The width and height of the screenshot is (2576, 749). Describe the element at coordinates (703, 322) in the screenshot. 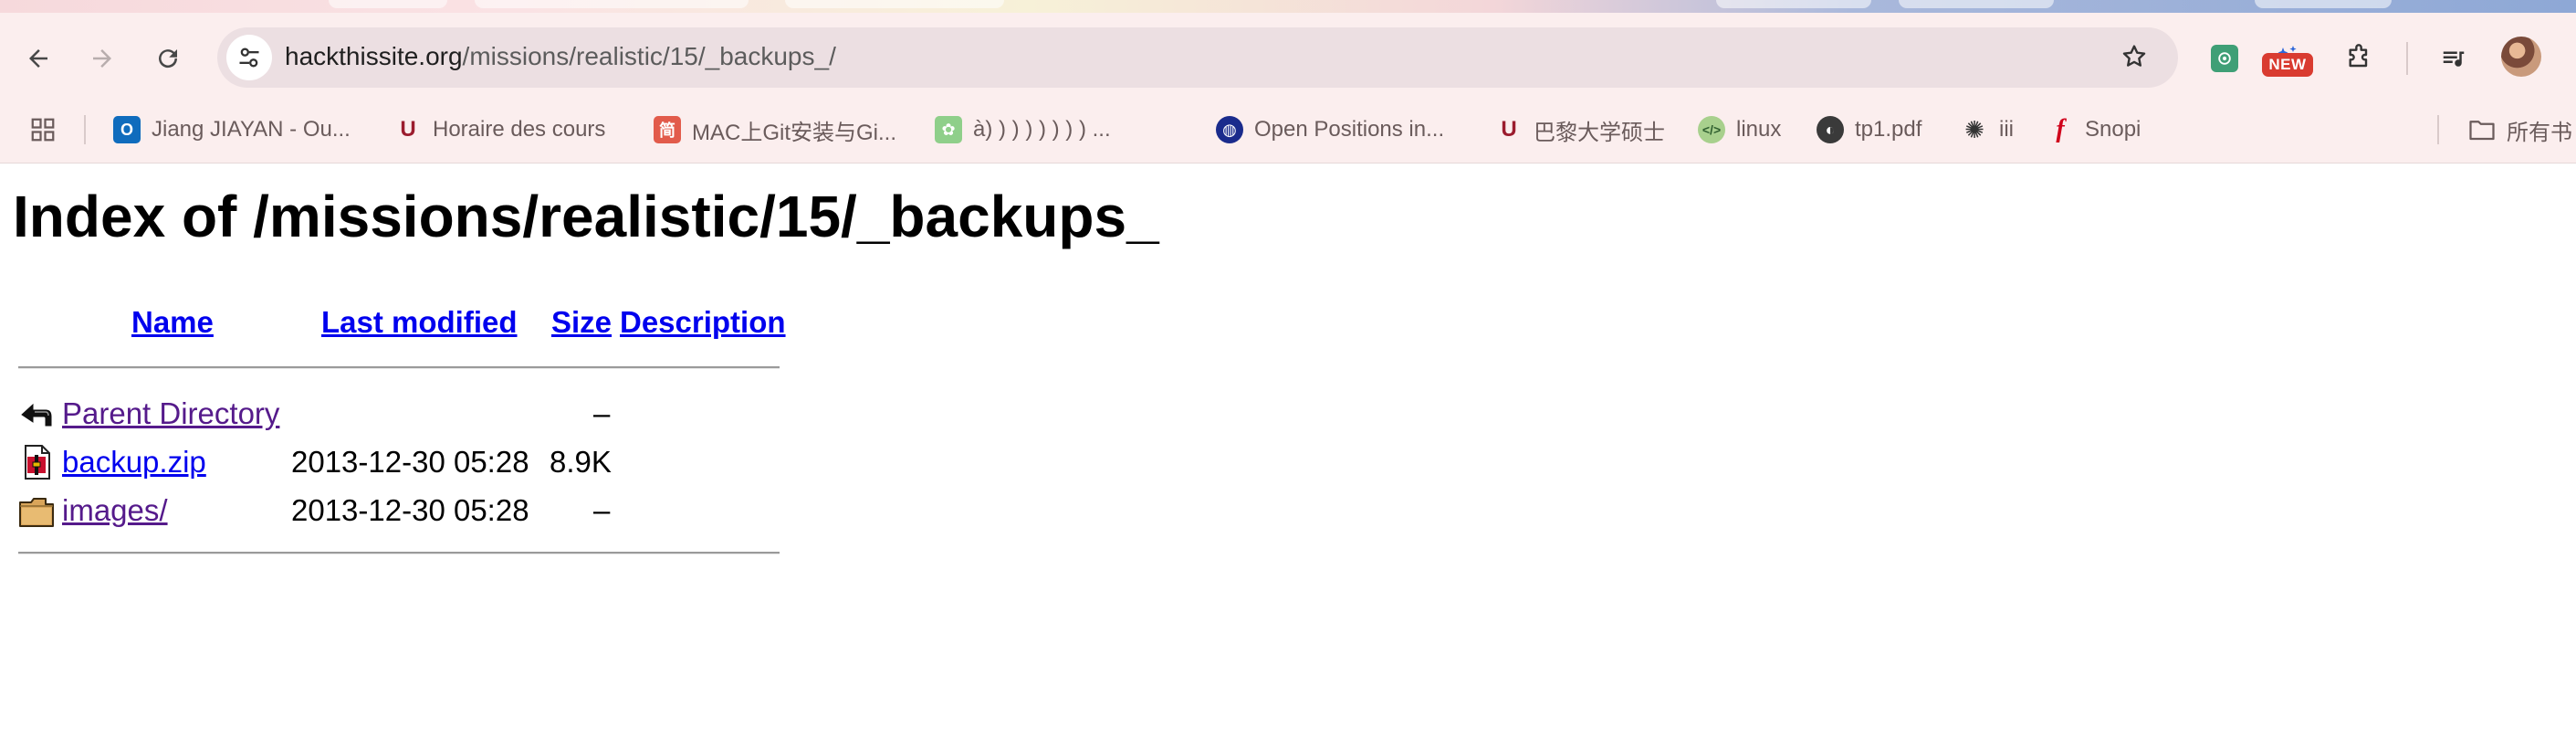

I see `column-header-description: Description` at that location.